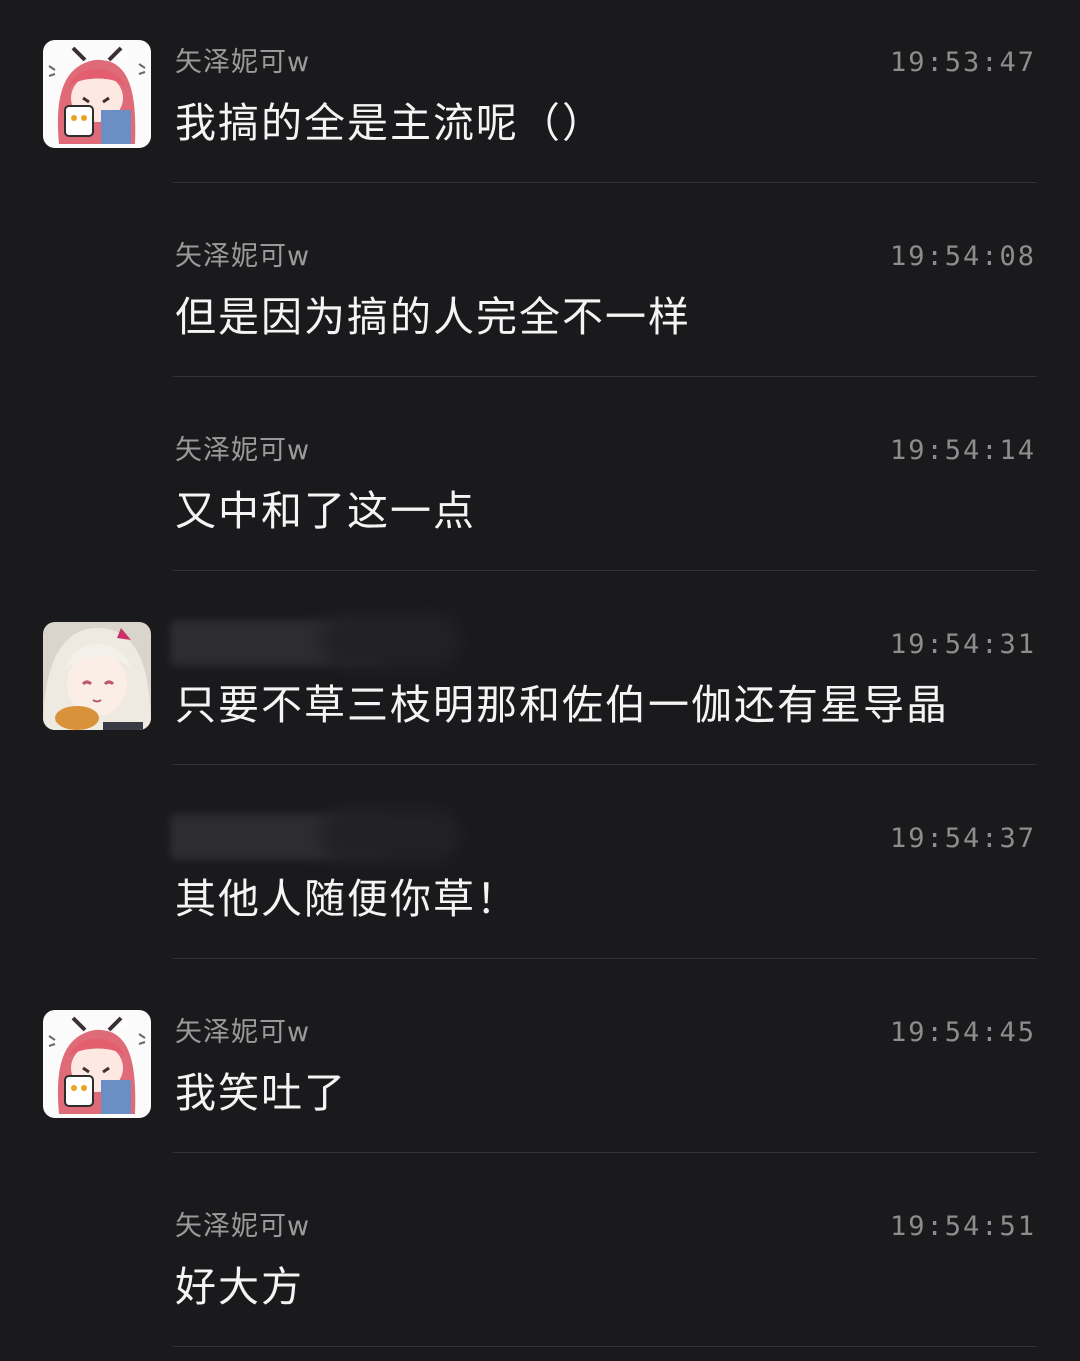 This screenshot has width=1080, height=1361. I want to click on message-time: 19:54:45, so click(962, 1032).